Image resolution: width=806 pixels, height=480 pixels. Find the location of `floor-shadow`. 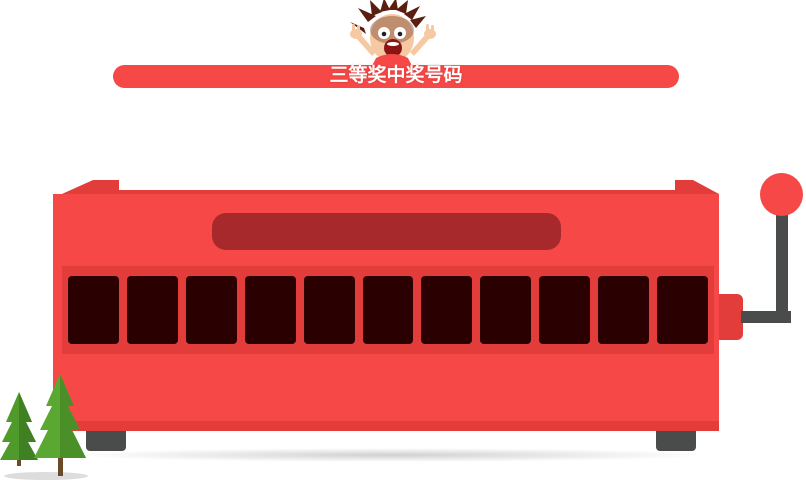

floor-shadow is located at coordinates (390, 455).